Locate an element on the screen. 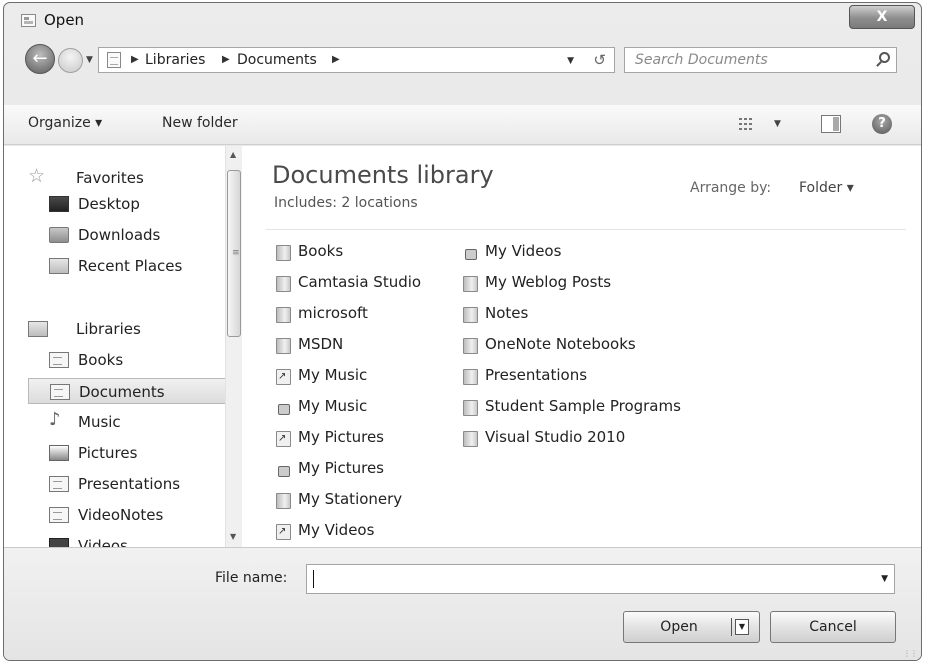 The height and width of the screenshot is (666, 927). libraries-icon is located at coordinates (38, 329).